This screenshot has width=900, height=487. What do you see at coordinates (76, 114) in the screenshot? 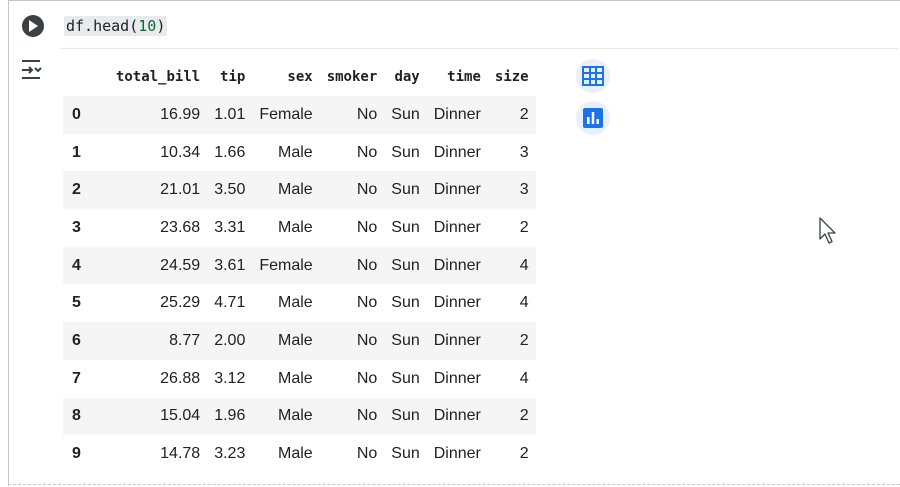
I see `row-index: 0` at bounding box center [76, 114].